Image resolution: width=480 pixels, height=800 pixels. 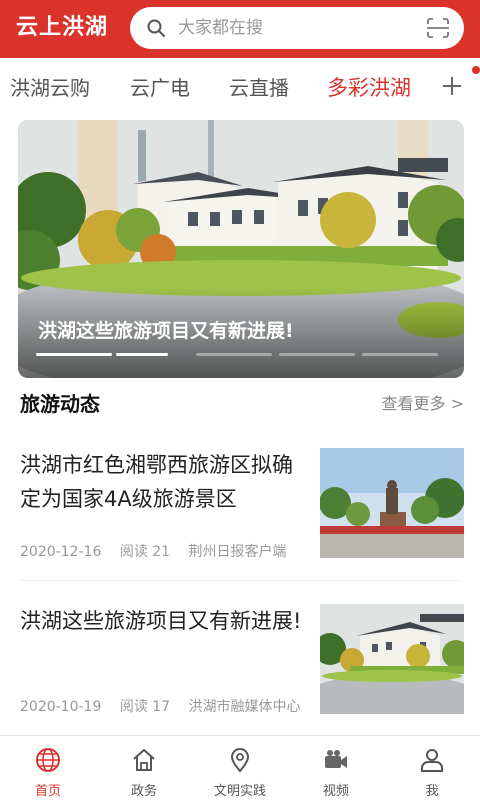 I want to click on home-icon, so click(x=144, y=760).